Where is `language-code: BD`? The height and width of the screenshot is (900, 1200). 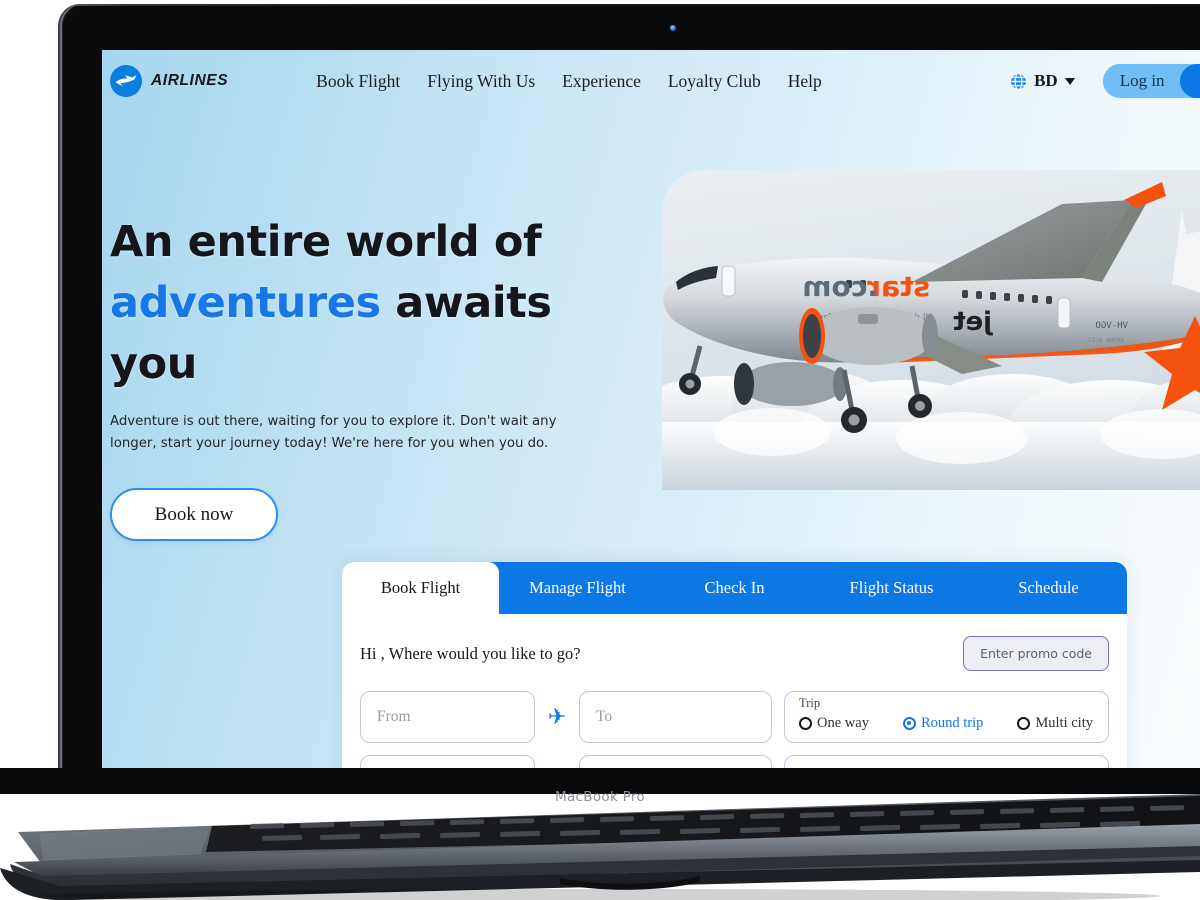
language-code: BD is located at coordinates (1046, 80).